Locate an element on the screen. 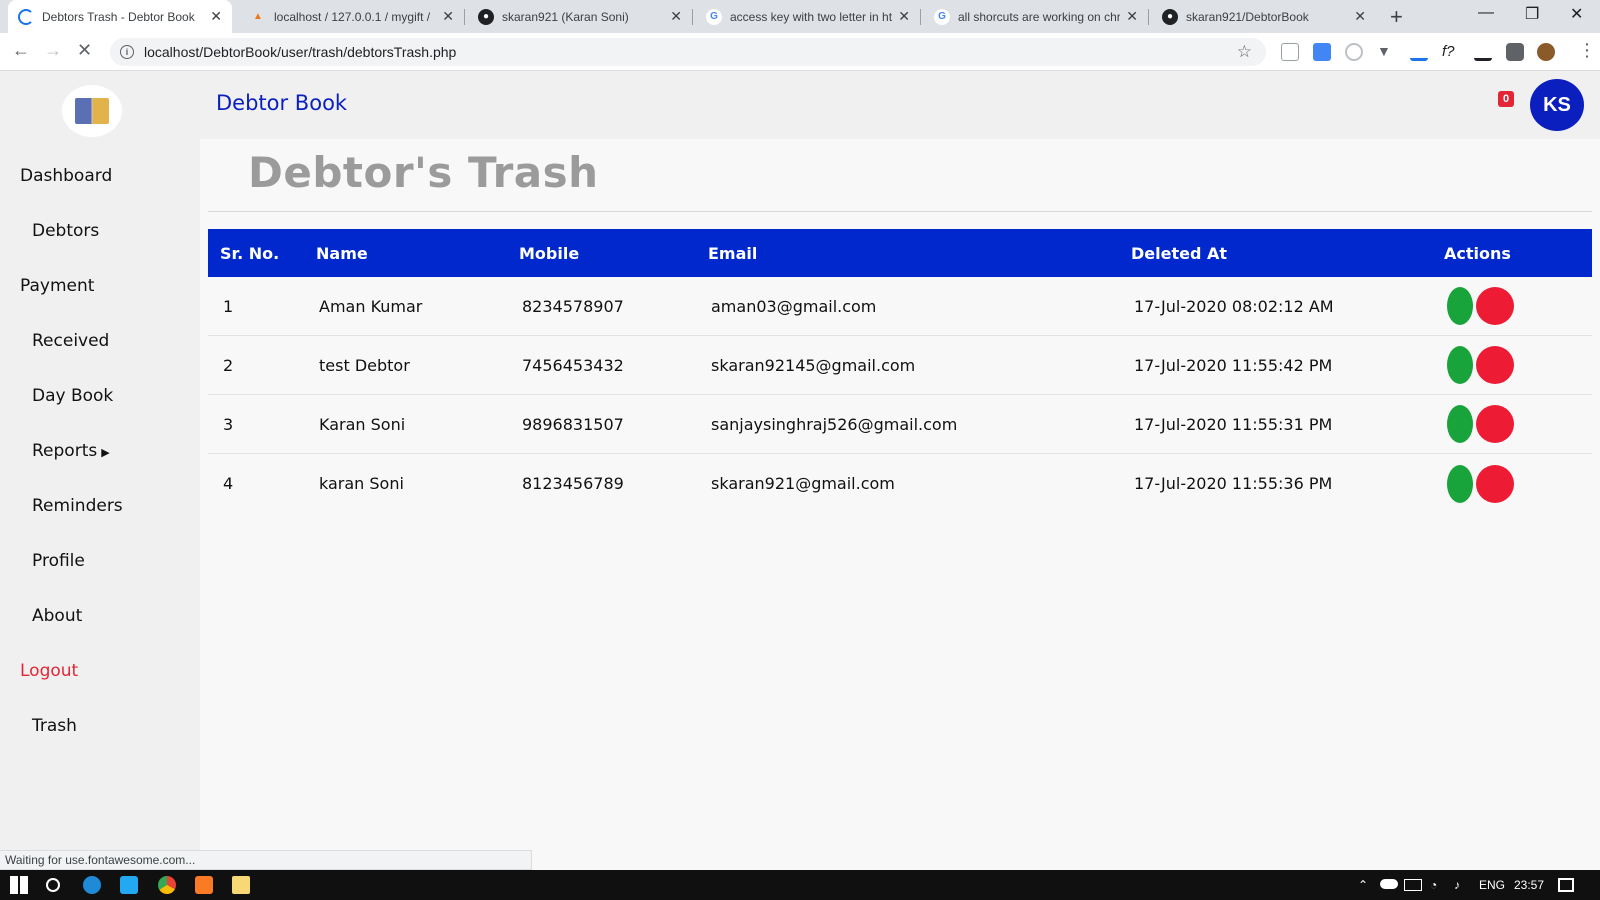  onedrive-icon is located at coordinates (1389, 884).